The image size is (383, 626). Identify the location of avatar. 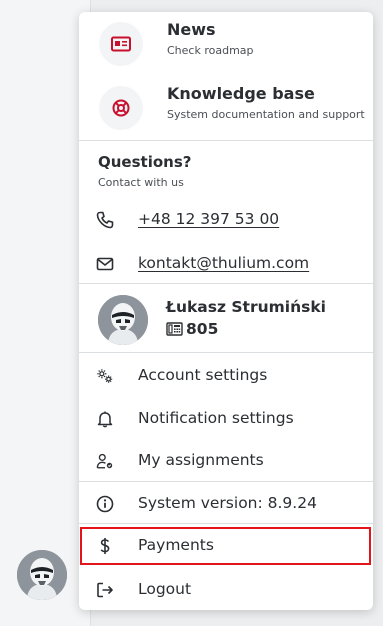
(123, 320).